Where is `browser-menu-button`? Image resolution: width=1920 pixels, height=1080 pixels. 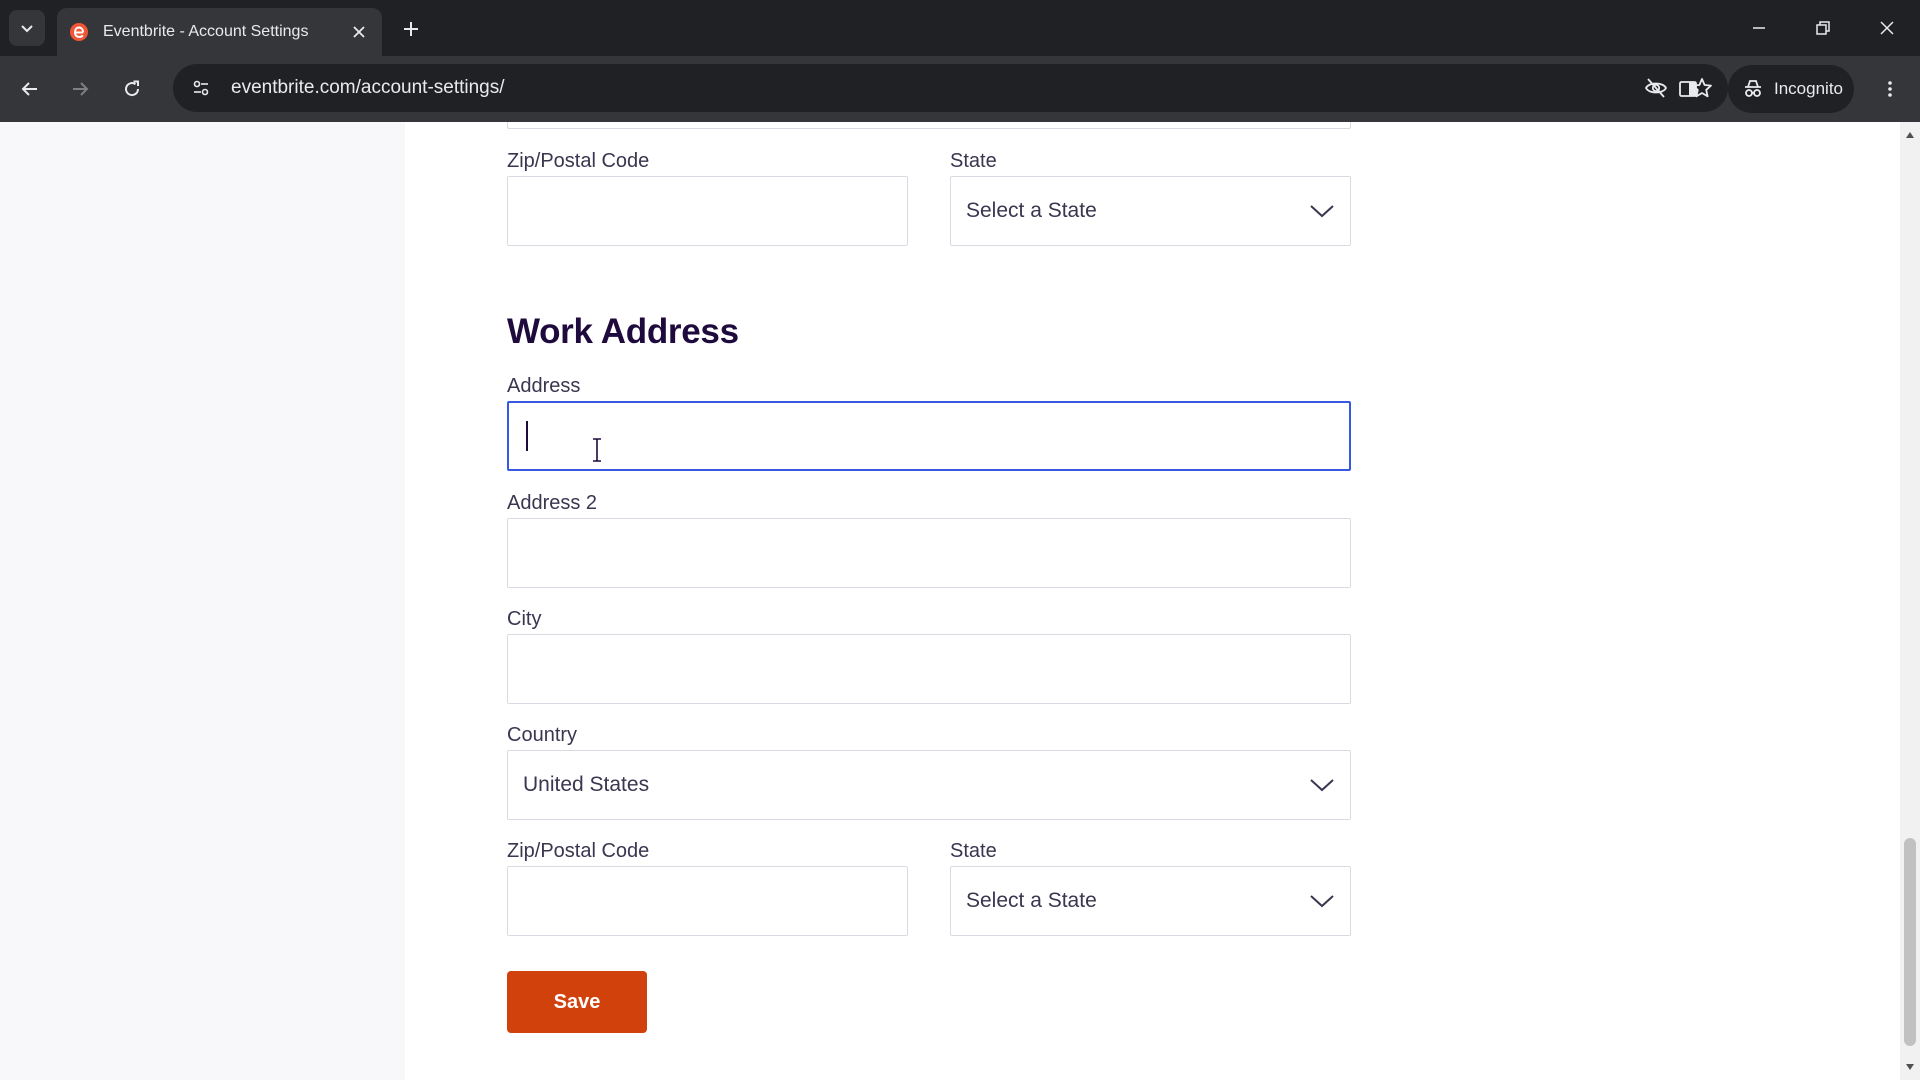
browser-menu-button is located at coordinates (1890, 89).